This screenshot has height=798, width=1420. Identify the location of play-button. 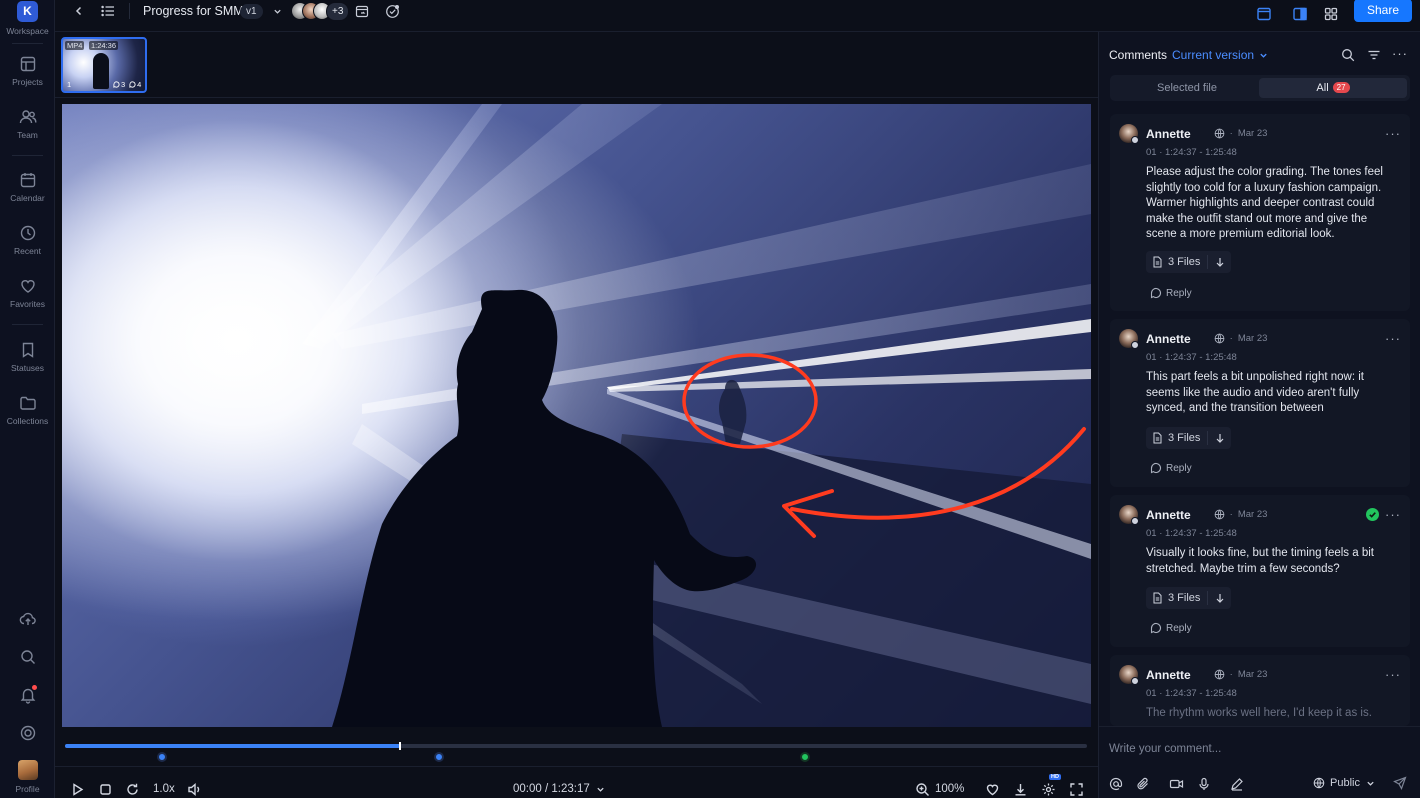
(77, 789).